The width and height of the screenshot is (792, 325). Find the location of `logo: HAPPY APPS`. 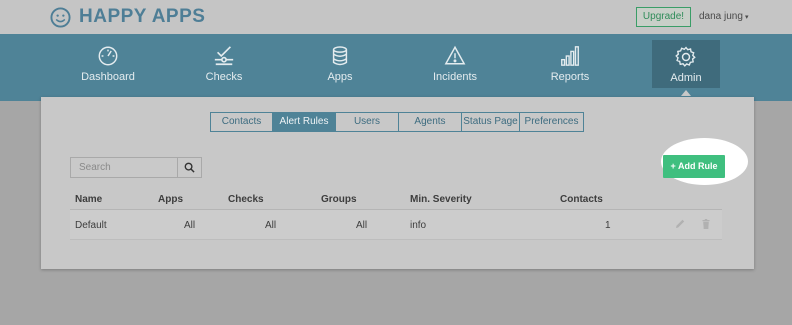

logo: HAPPY APPS is located at coordinates (127, 17).